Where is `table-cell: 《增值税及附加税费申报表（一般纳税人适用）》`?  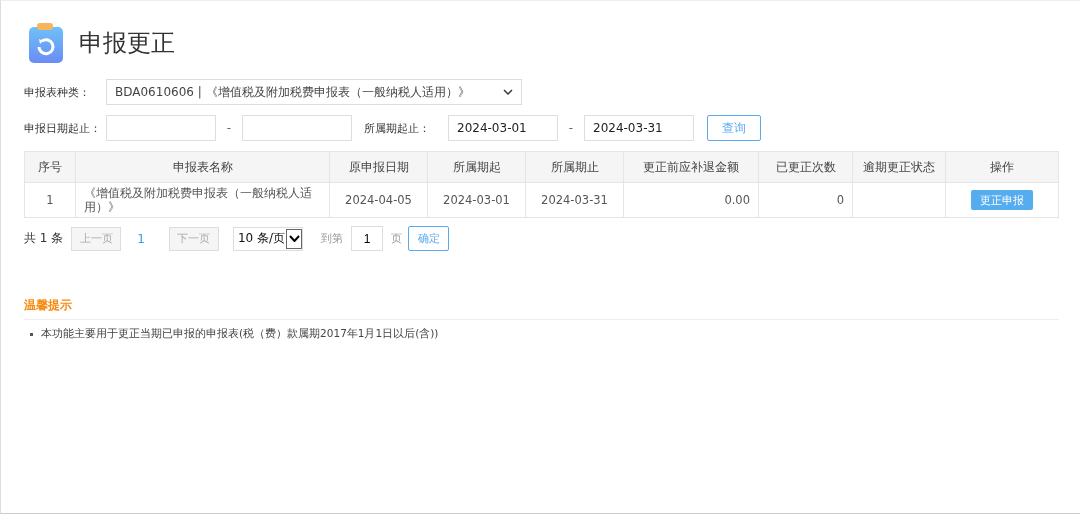
table-cell: 《增值税及附加税费申报表（一般纳税人适用）》 is located at coordinates (202, 200).